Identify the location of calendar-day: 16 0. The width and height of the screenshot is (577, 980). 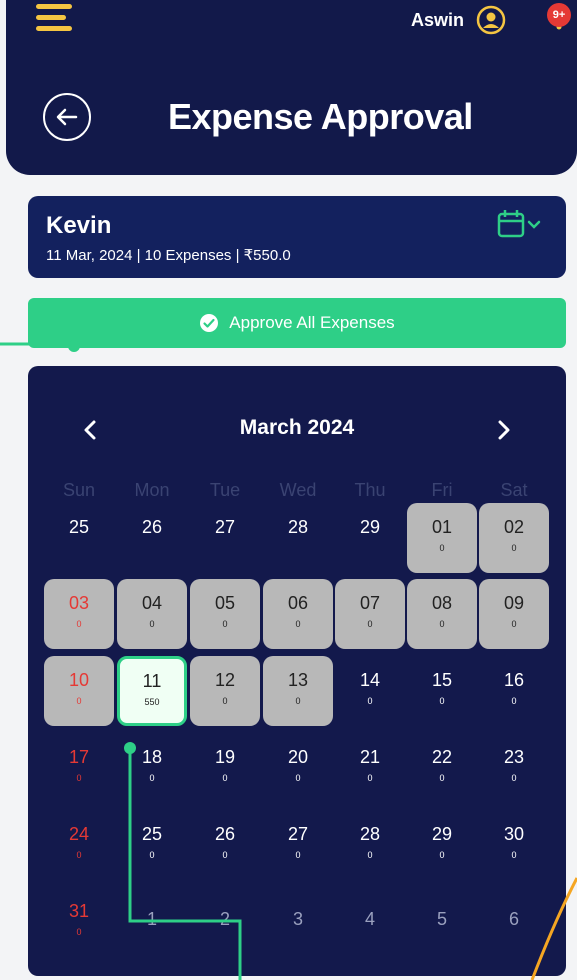
(514, 691).